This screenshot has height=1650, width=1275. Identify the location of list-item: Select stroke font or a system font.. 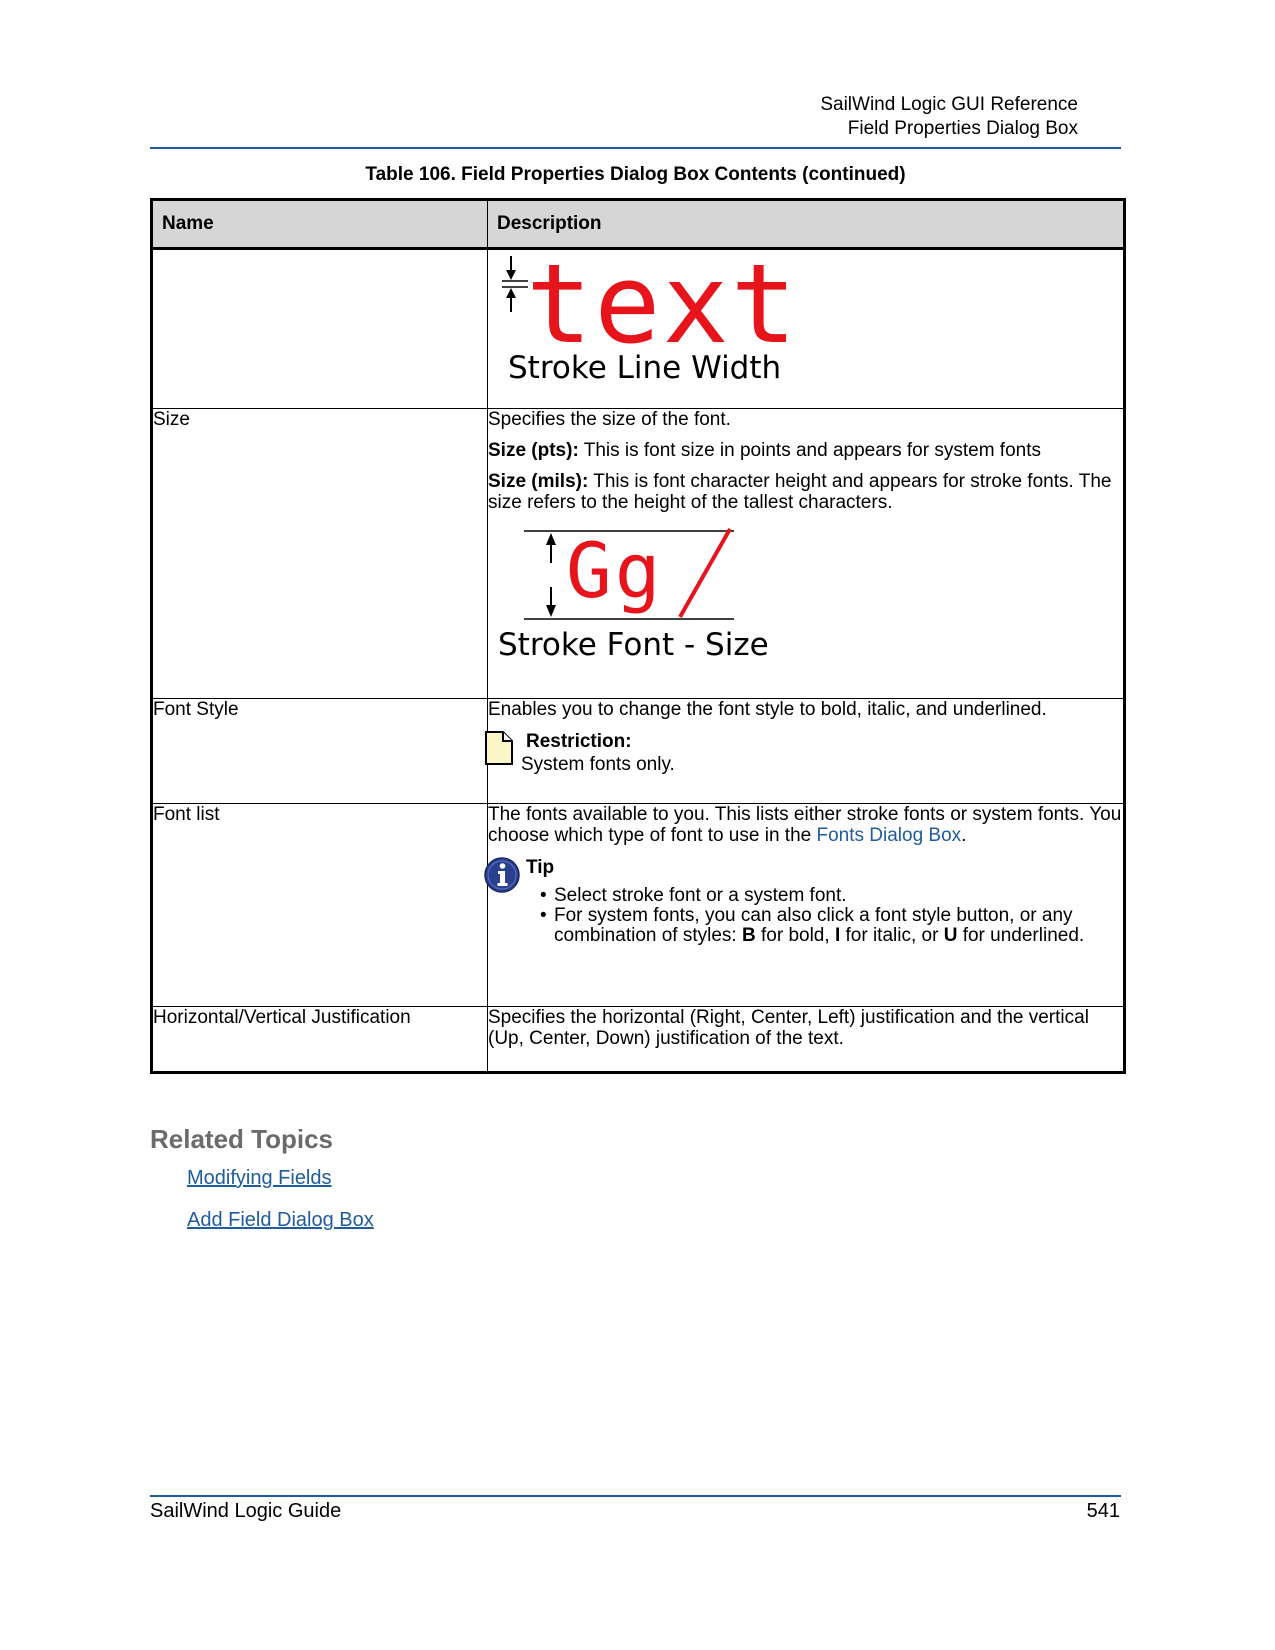
(831, 896).